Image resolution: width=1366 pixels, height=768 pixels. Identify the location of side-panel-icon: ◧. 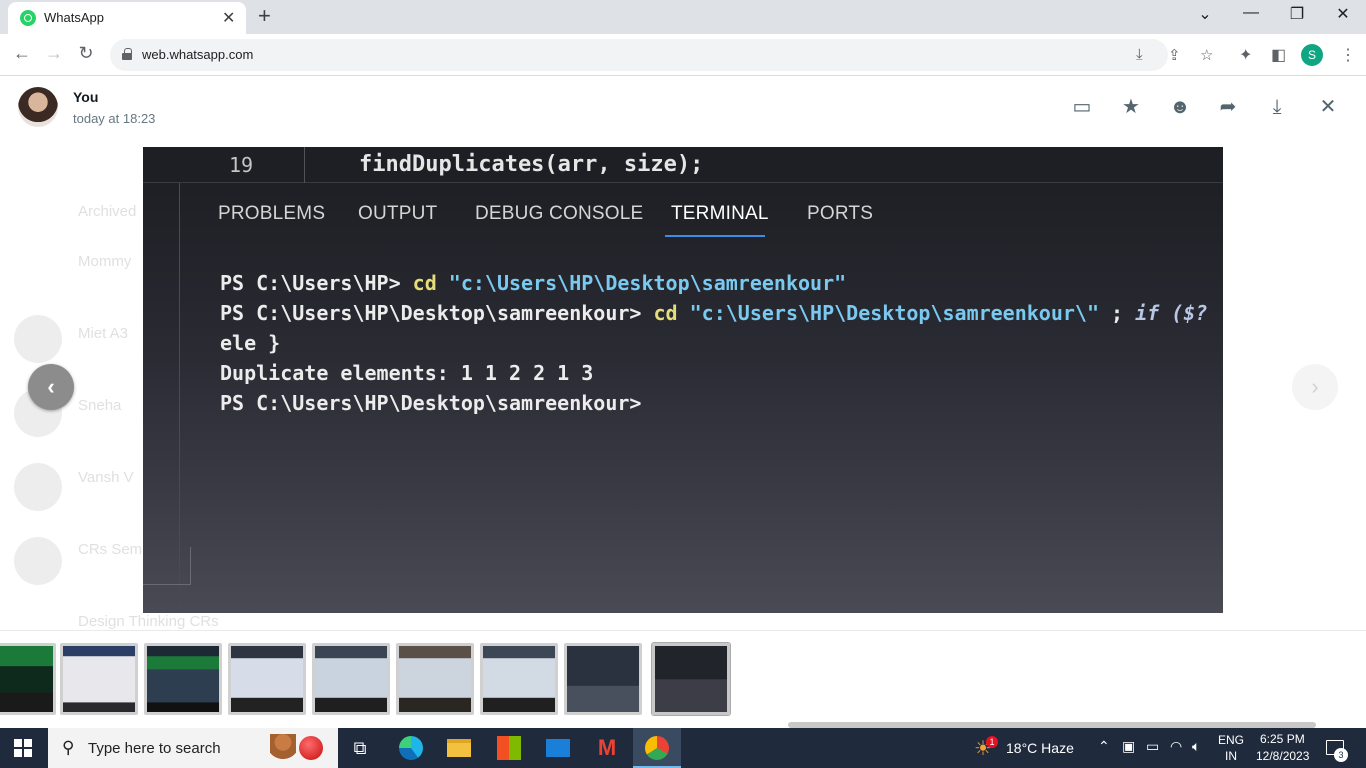
(1278, 55).